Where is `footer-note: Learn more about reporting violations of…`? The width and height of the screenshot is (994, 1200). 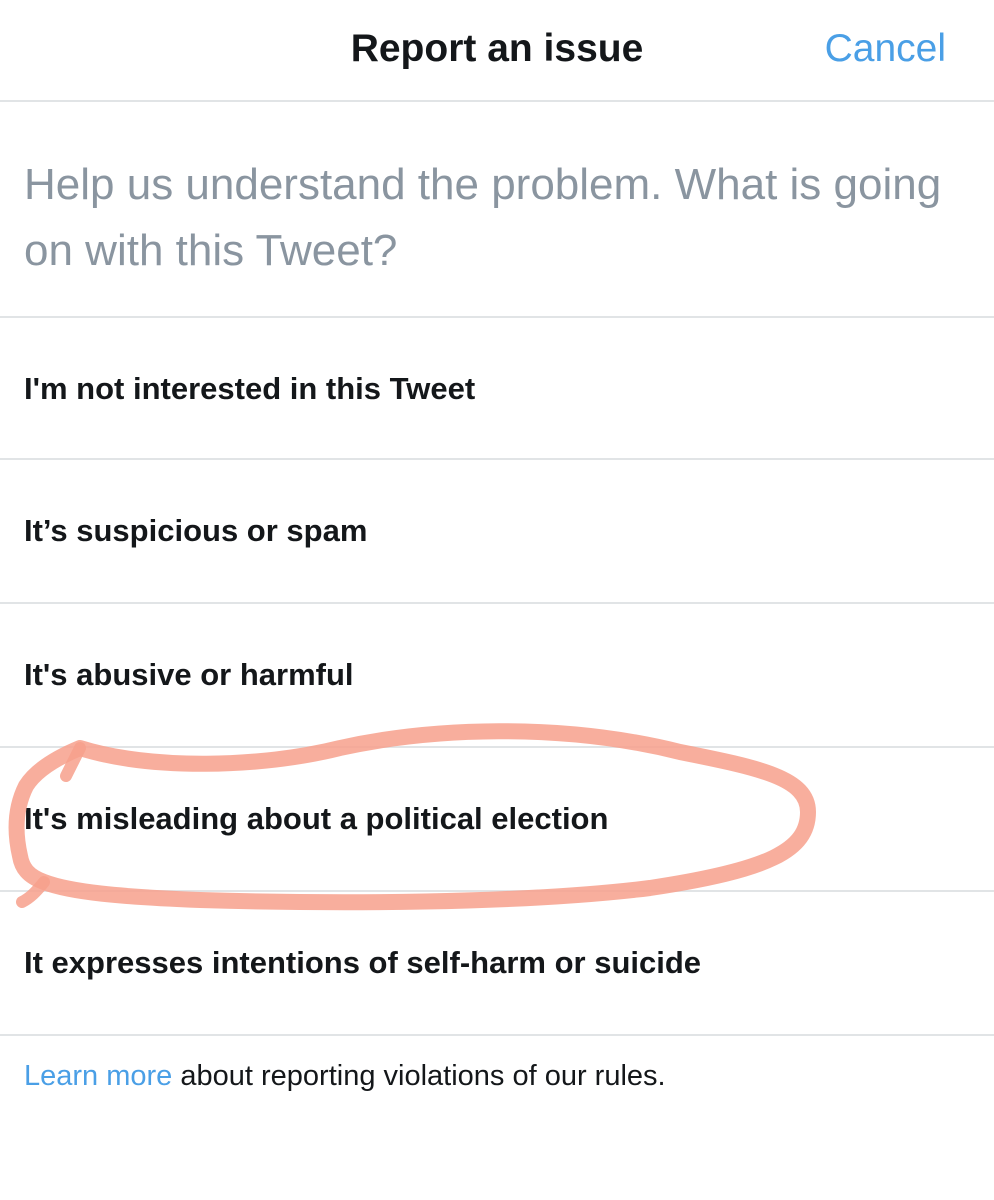 footer-note: Learn more about reporting violations of… is located at coordinates (345, 1076).